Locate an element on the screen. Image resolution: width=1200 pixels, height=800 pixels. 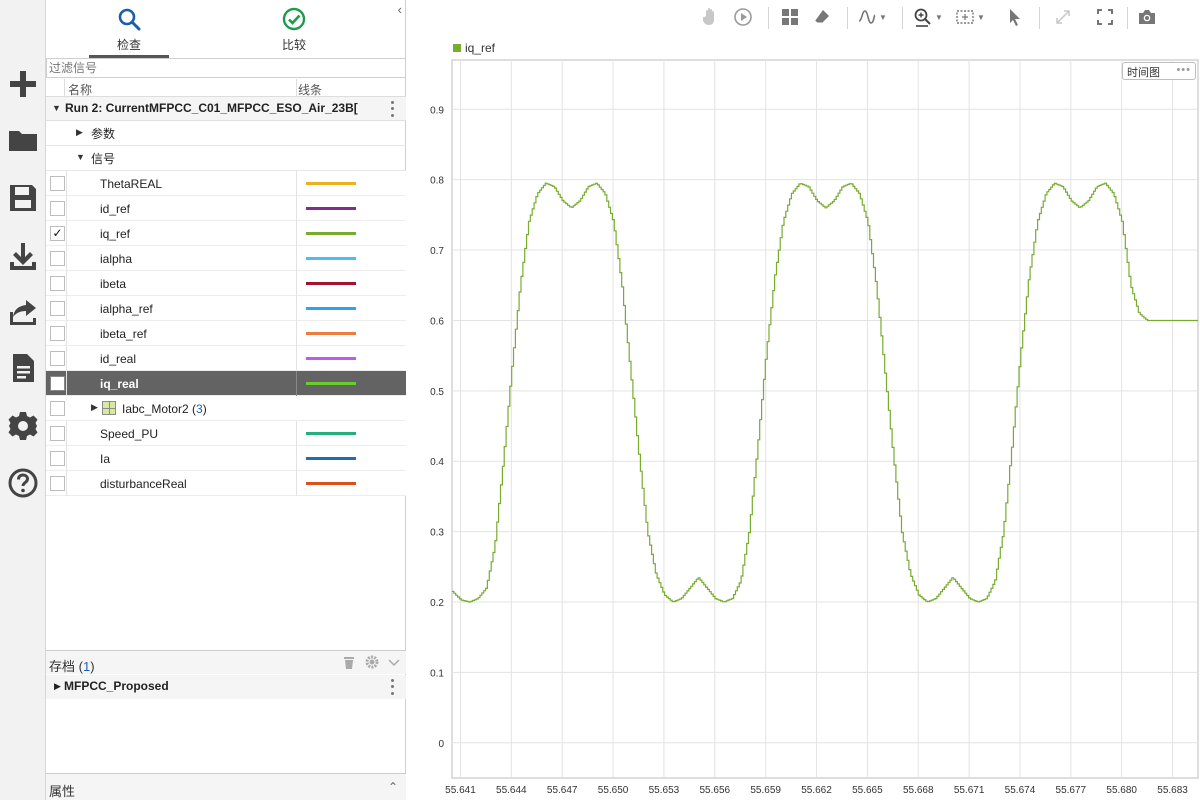
view-type-tag: 时间图 ••• is located at coordinates (1159, 71).